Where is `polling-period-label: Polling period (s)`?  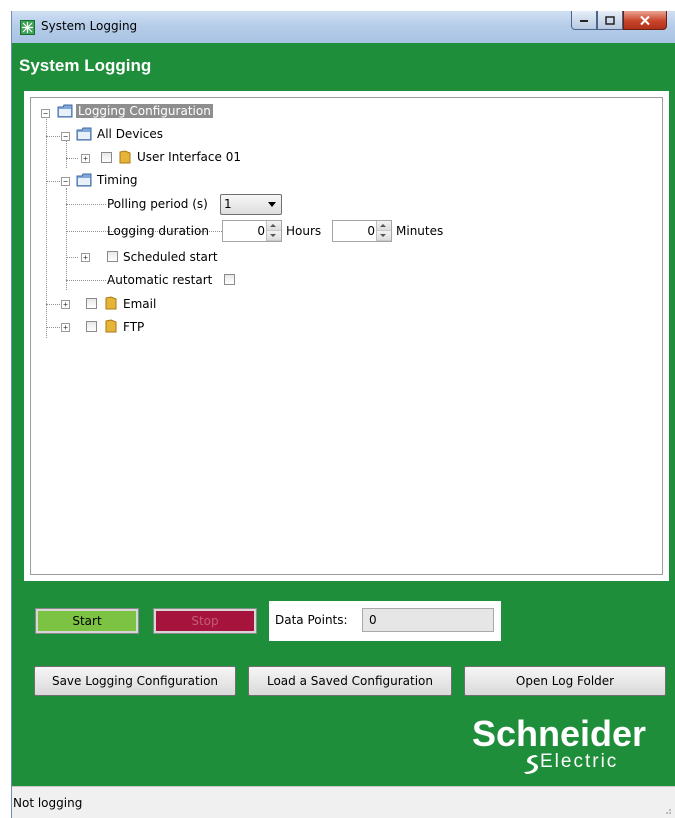
polling-period-label: Polling period (s) is located at coordinates (157, 204).